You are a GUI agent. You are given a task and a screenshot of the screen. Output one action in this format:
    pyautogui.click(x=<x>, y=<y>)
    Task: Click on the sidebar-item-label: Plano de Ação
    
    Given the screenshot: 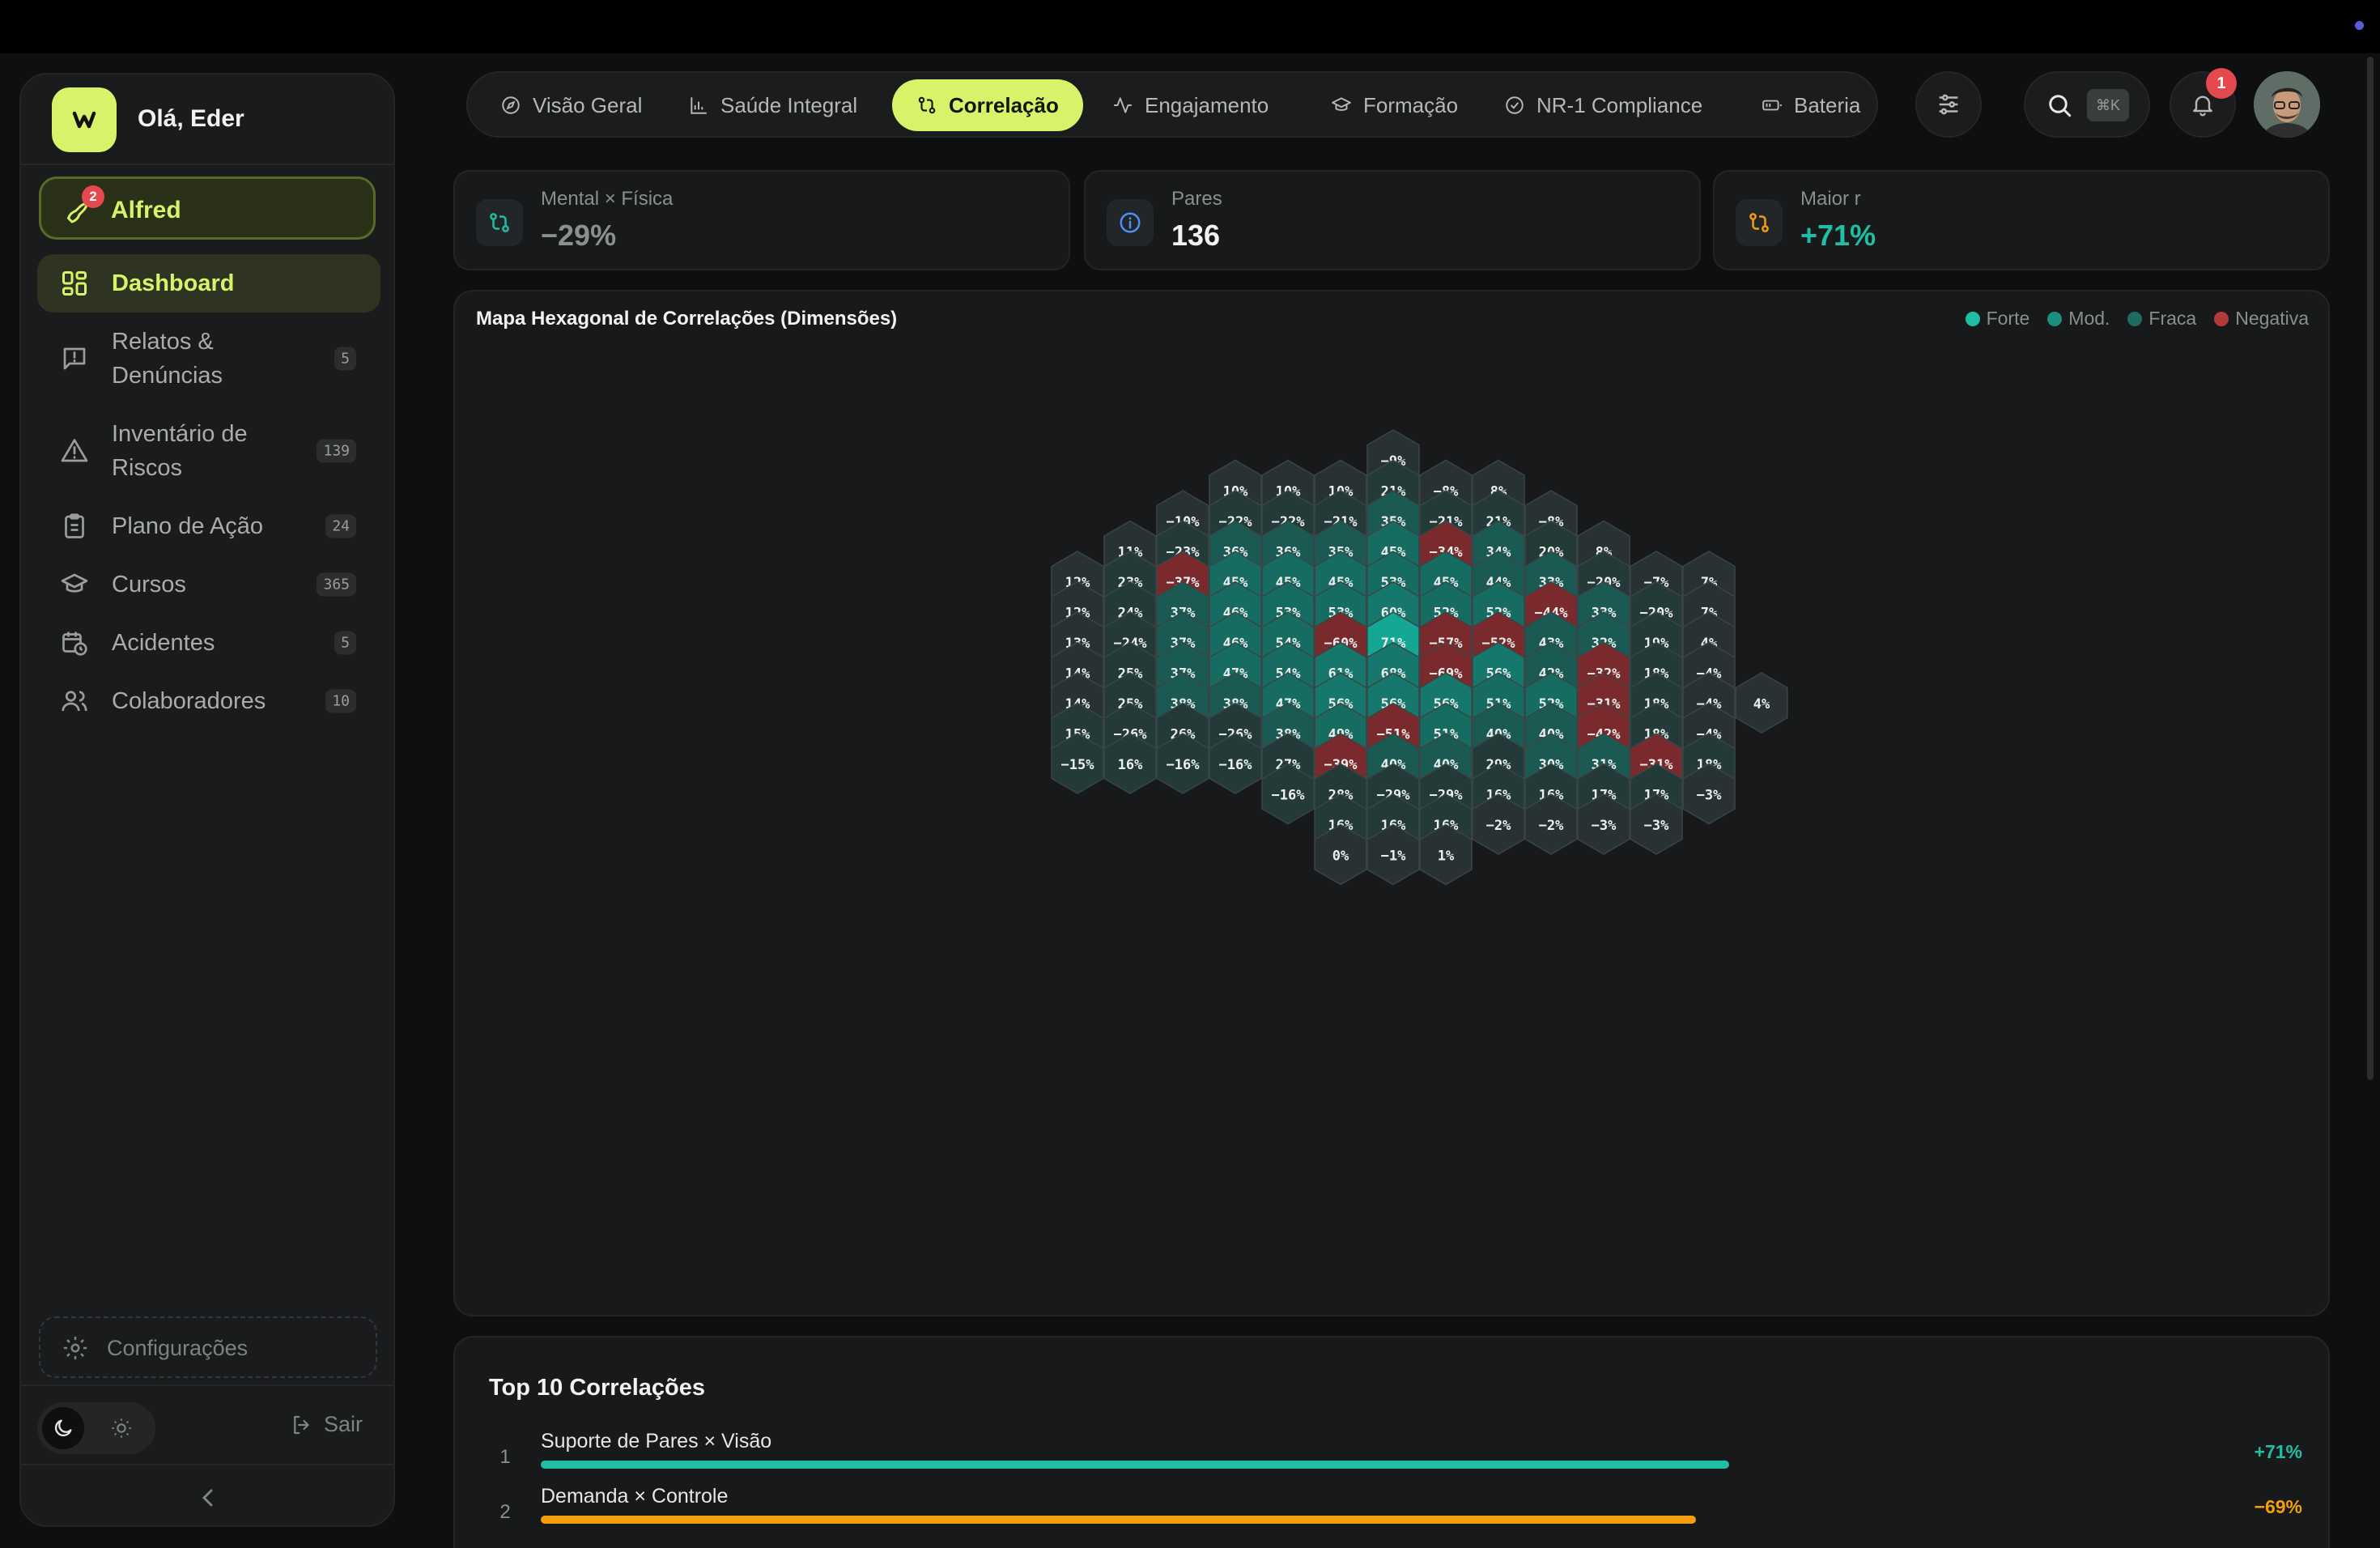 What is the action you would take?
    pyautogui.click(x=188, y=526)
    